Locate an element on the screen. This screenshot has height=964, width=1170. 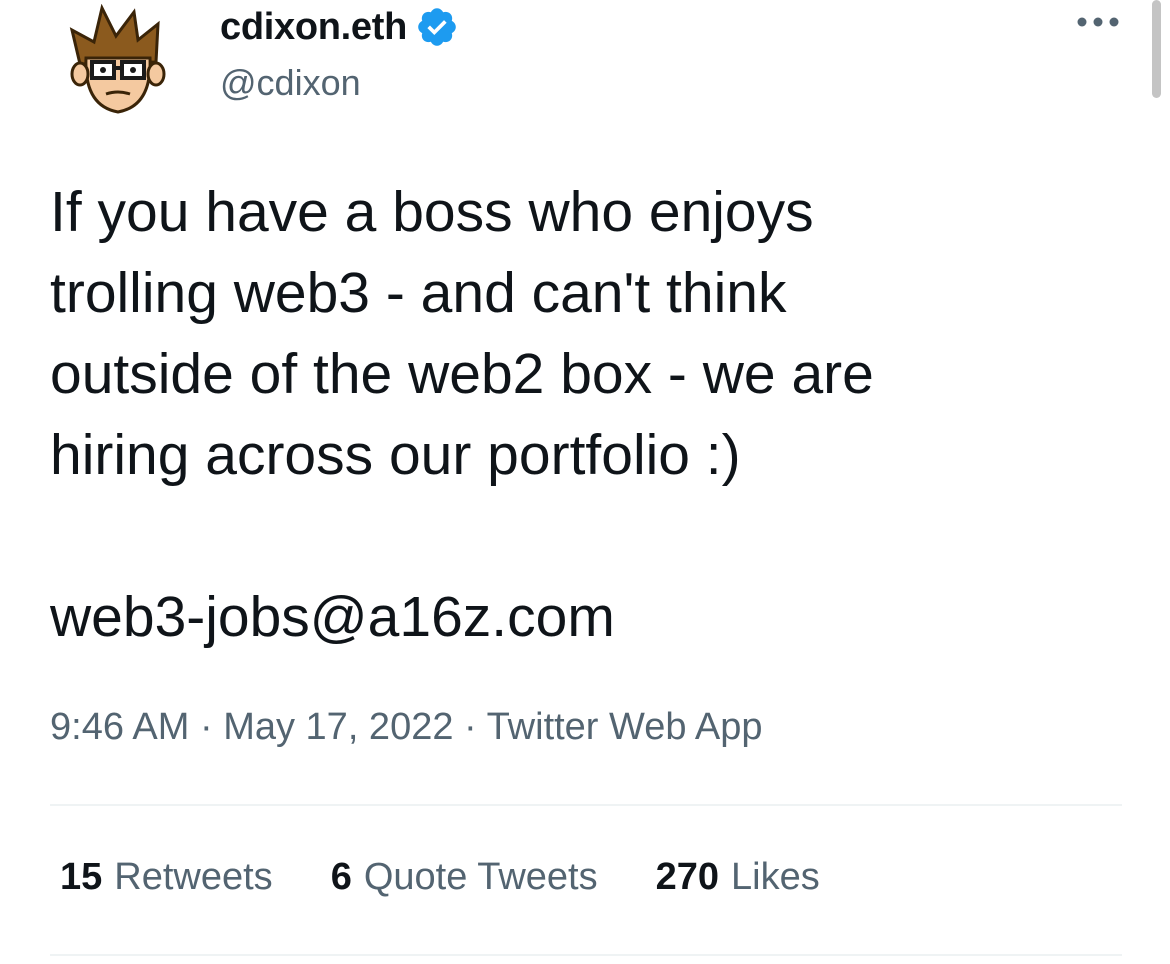
tweet-text-line: hiring across our portfolio :) is located at coordinates (395, 455).